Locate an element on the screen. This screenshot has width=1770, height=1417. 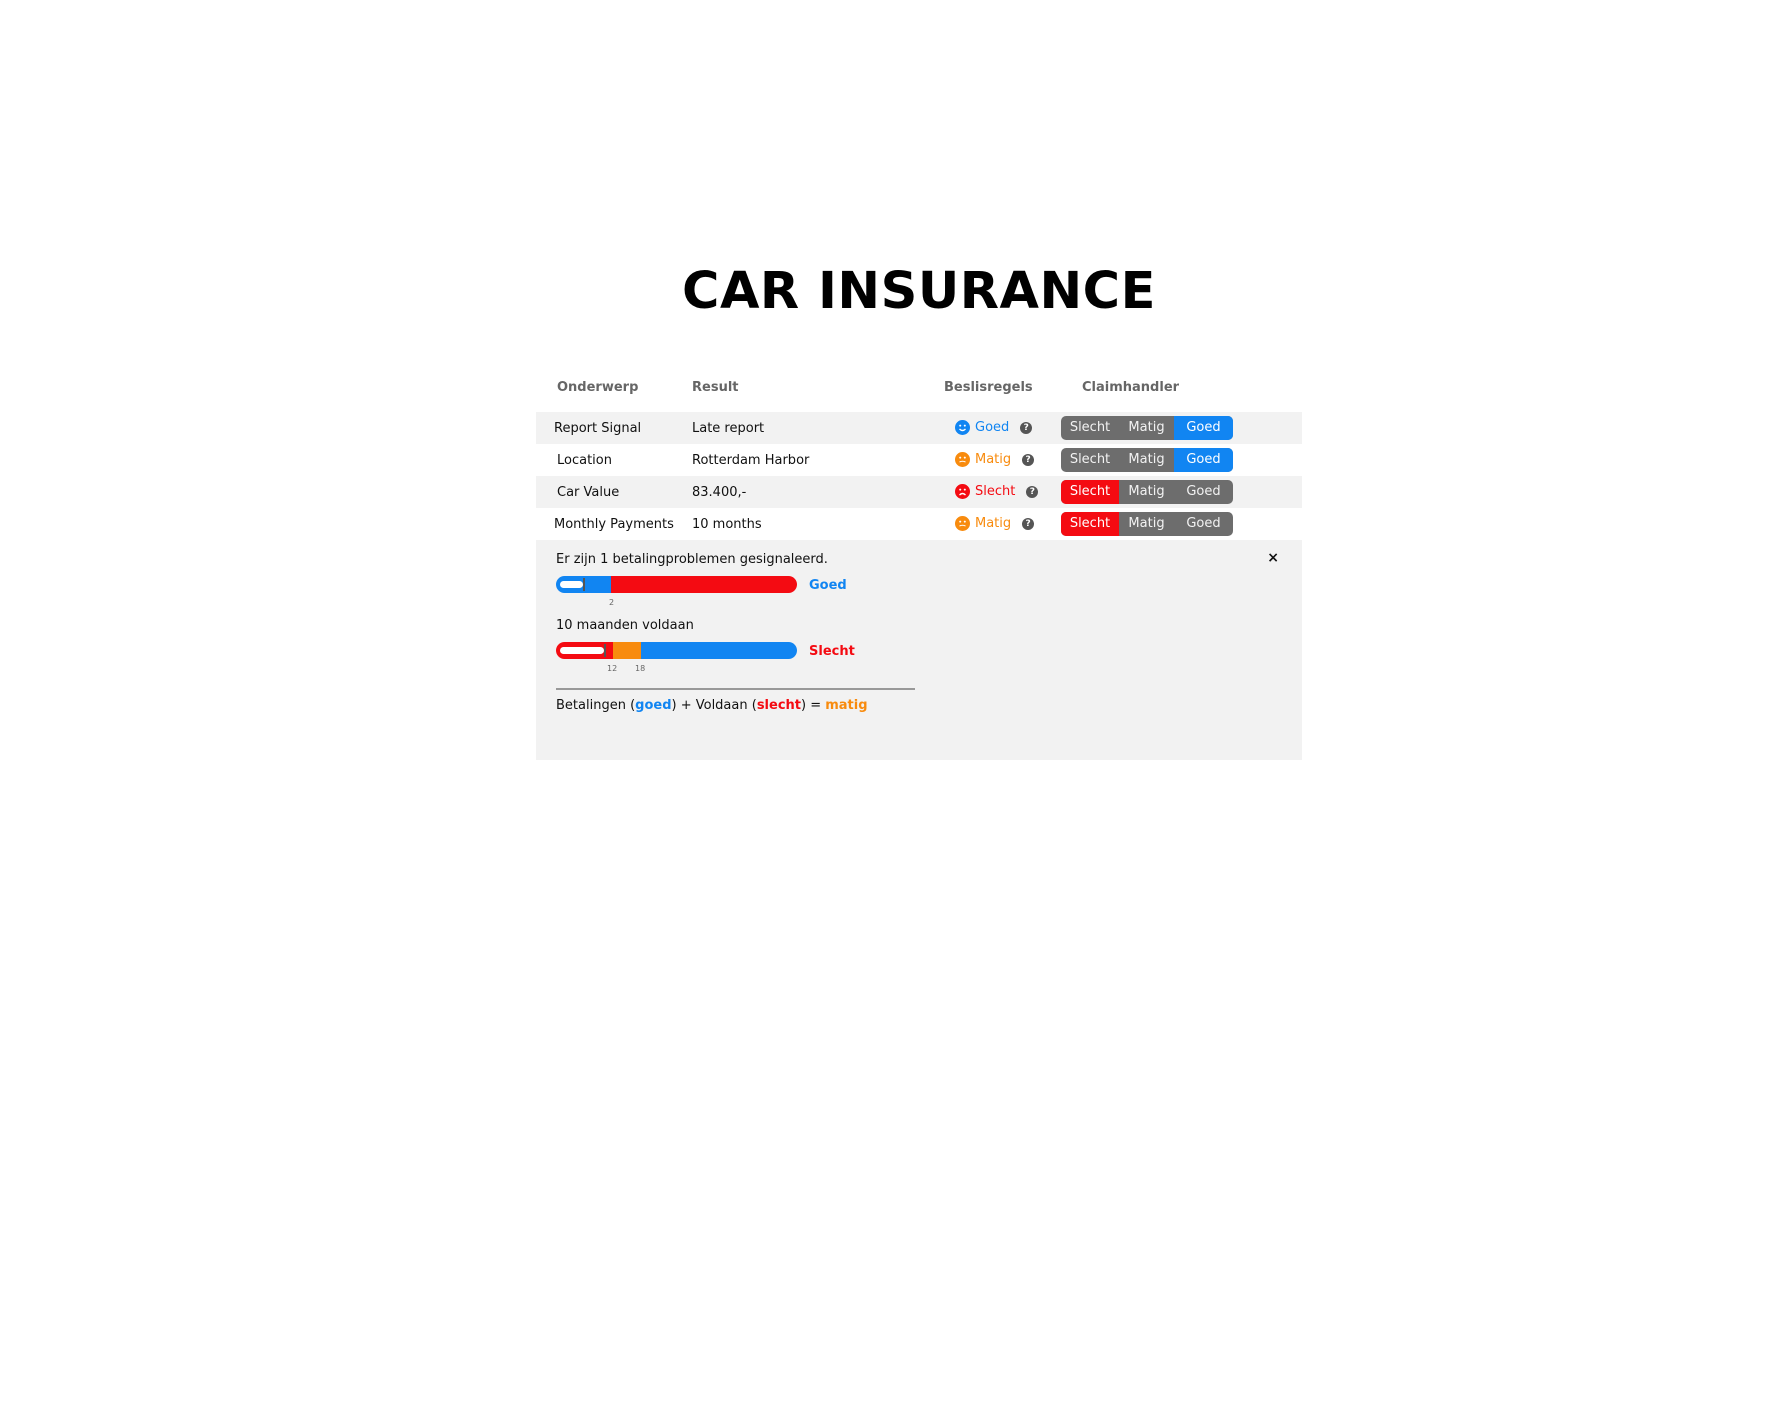
col-beslisregels: Beslisregels is located at coordinates (988, 387).